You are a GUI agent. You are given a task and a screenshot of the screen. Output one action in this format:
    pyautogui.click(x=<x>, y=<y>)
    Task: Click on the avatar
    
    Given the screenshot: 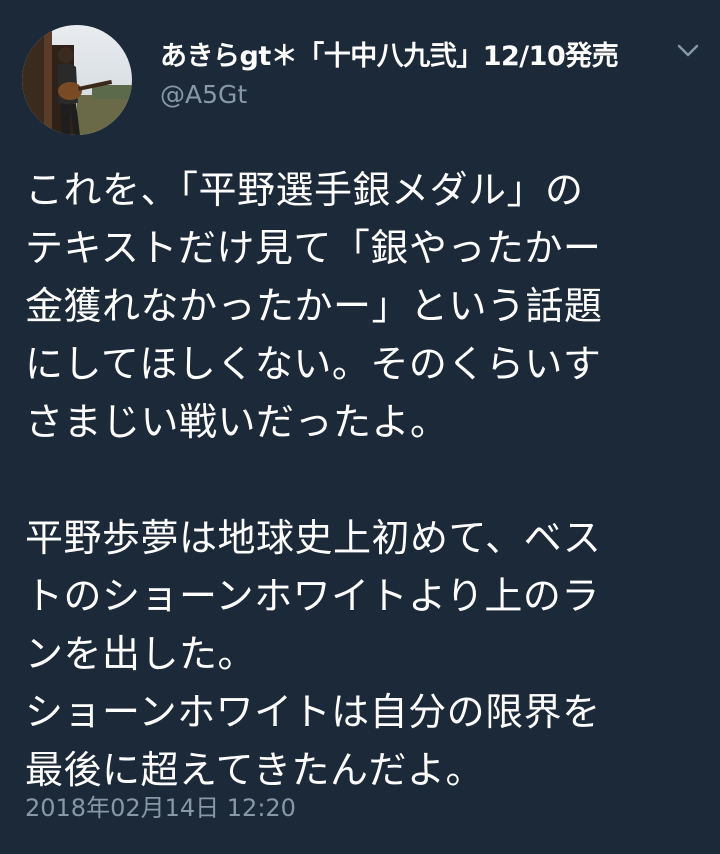 What is the action you would take?
    pyautogui.click(x=77, y=80)
    